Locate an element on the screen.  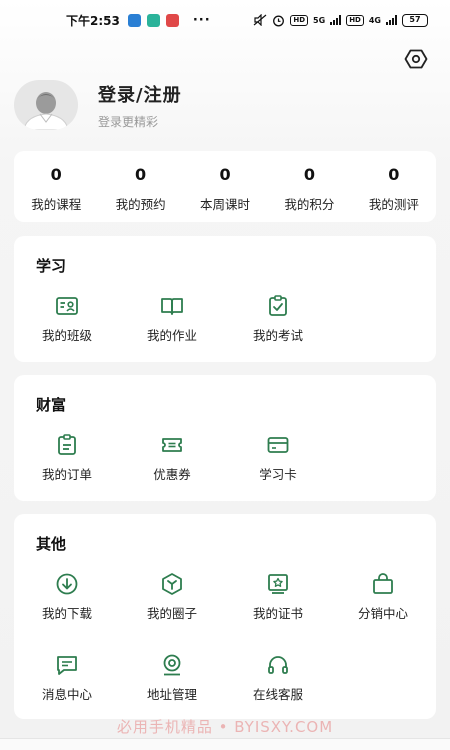
battery-indicator: 57 is located at coordinates (415, 20).